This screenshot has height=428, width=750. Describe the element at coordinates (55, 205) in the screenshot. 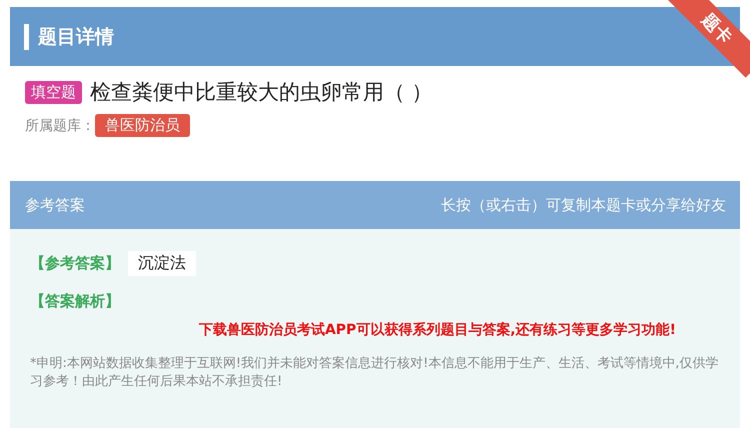

I see `answer-title: 参考答案` at that location.